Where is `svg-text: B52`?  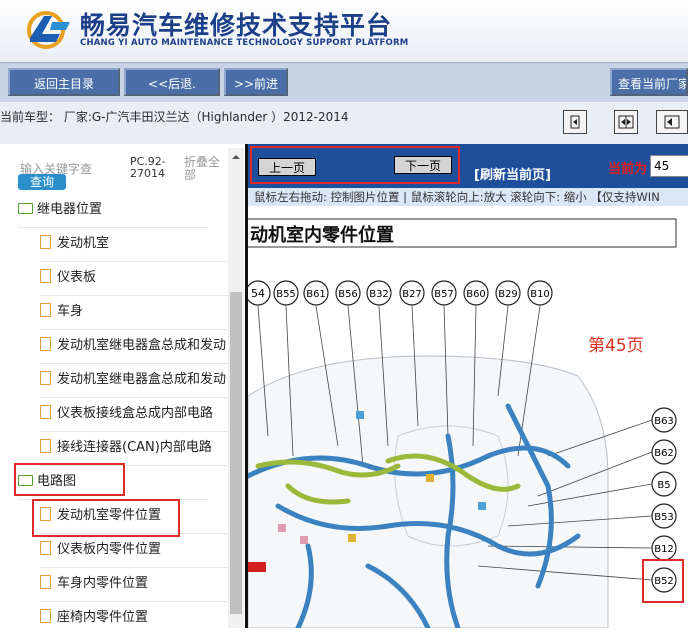 svg-text: B52 is located at coordinates (664, 581).